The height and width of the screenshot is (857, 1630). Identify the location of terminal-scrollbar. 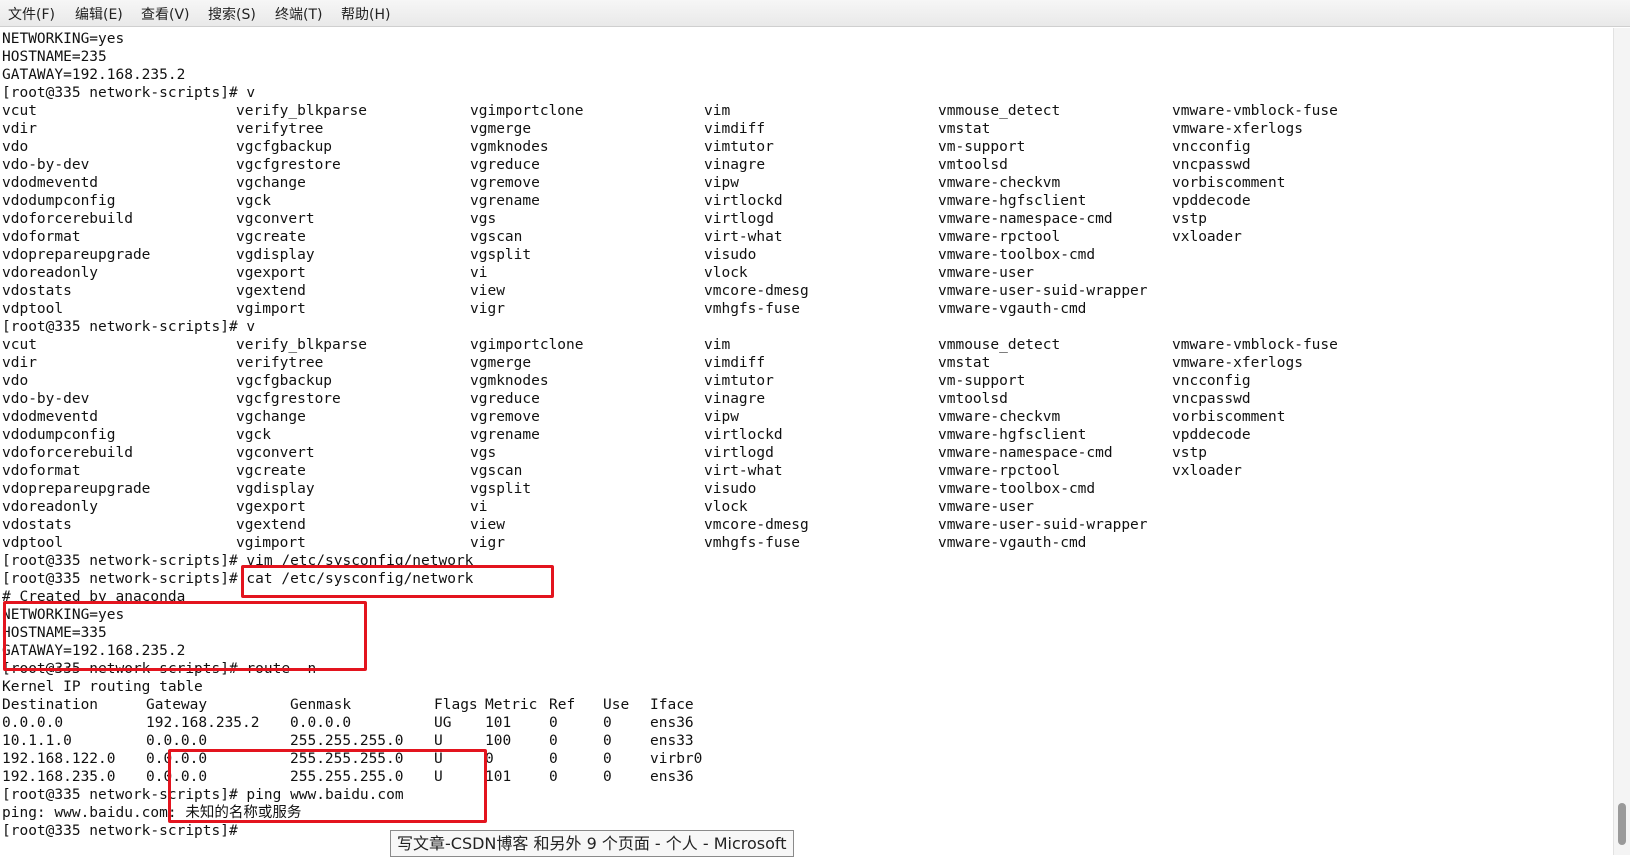
(1621, 441).